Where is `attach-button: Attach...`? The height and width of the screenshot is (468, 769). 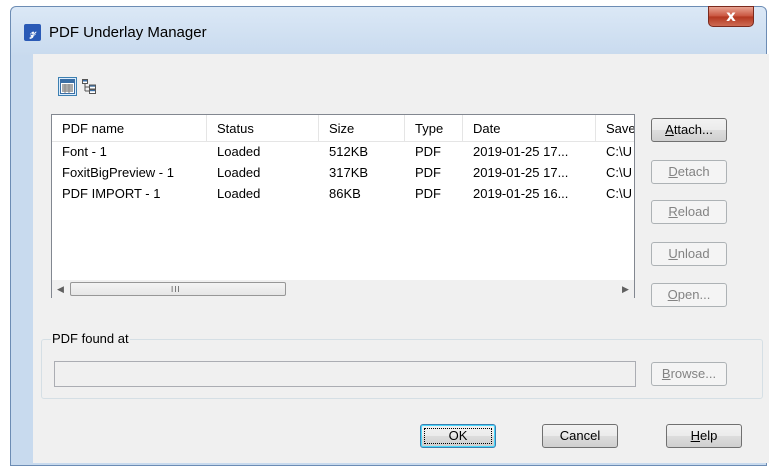
attach-button: Attach... is located at coordinates (689, 130).